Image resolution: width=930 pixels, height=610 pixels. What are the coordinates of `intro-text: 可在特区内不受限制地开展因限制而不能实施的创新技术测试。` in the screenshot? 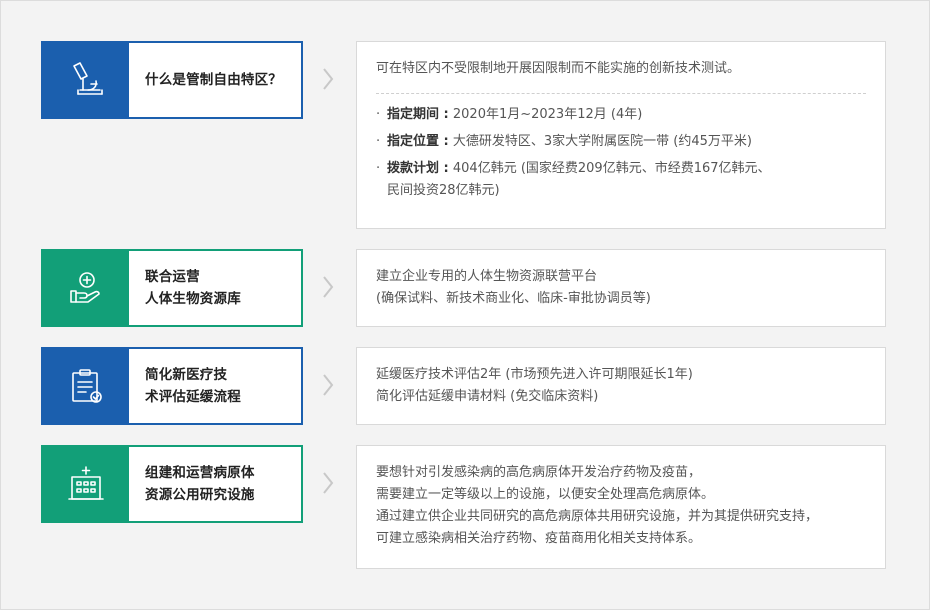 It's located at (558, 68).